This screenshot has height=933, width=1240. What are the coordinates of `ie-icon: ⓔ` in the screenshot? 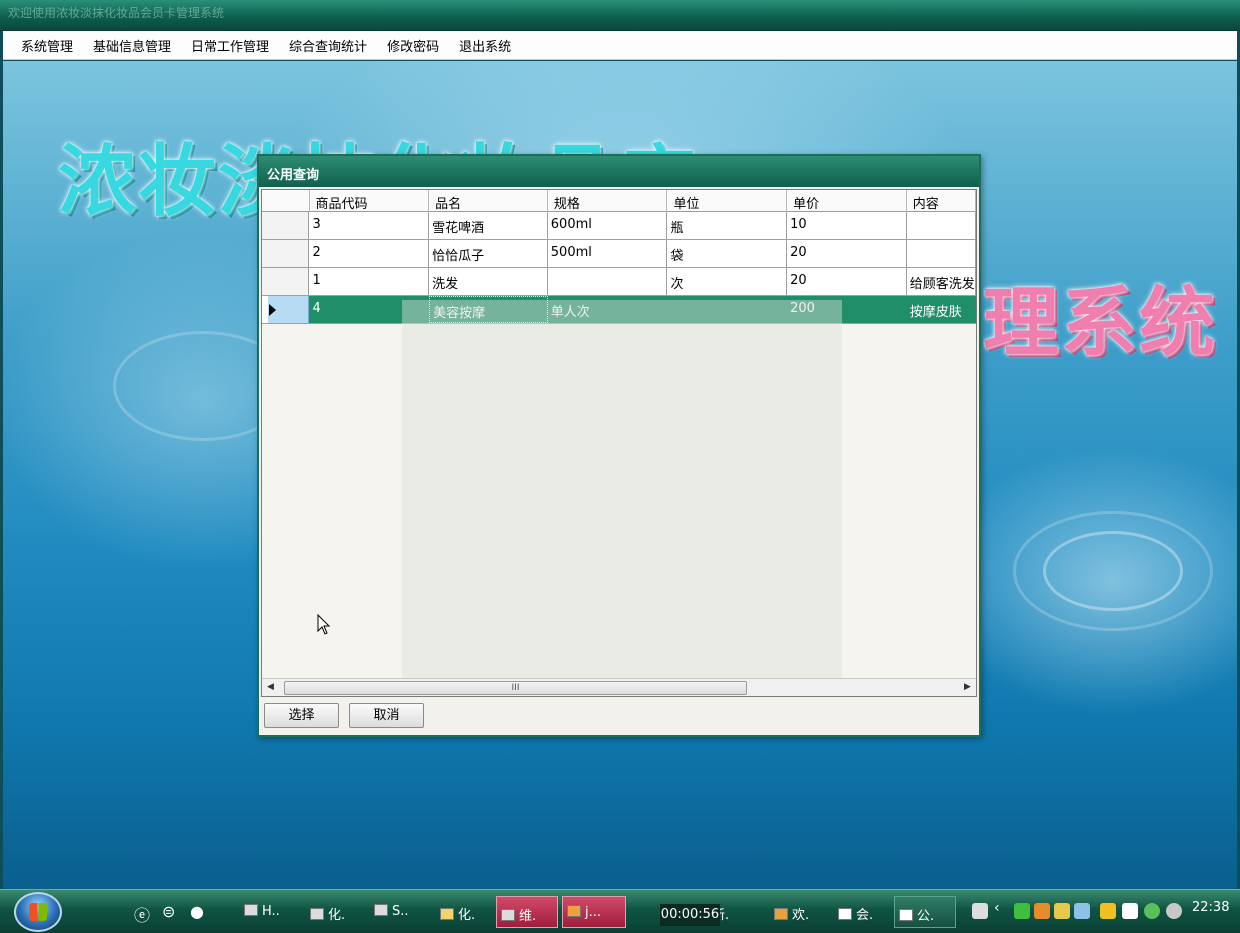 It's located at (142, 914).